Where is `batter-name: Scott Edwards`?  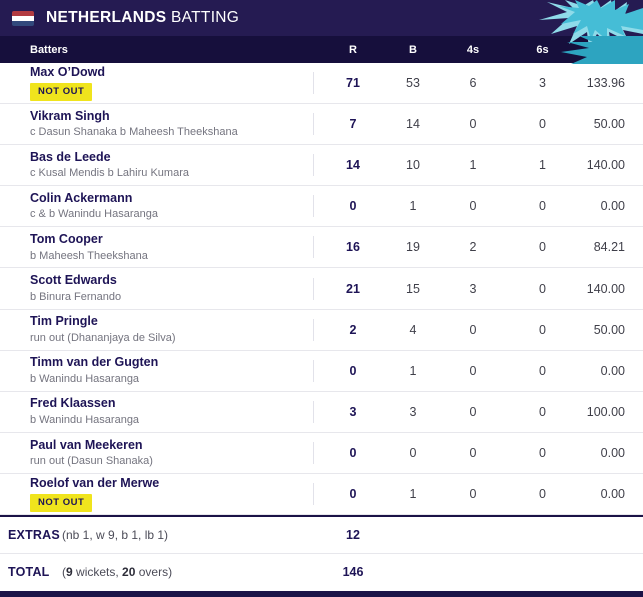 batter-name: Scott Edwards is located at coordinates (73, 280).